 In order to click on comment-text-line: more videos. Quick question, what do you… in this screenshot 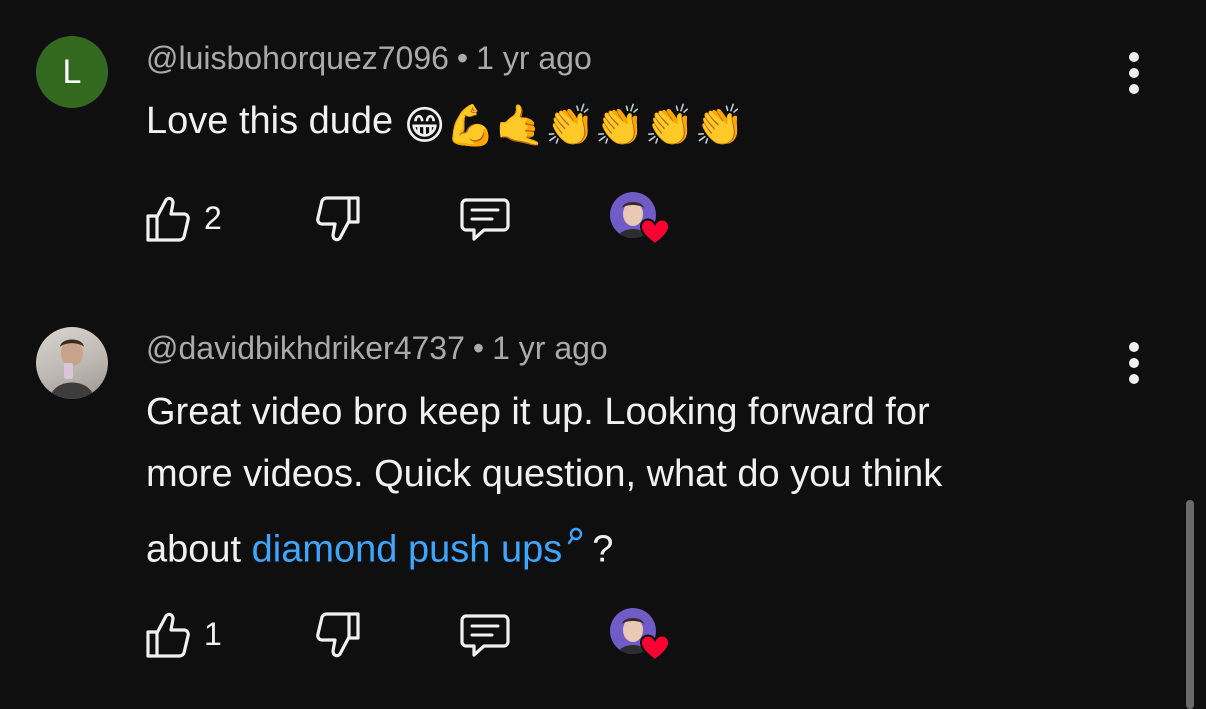, I will do `click(544, 474)`.